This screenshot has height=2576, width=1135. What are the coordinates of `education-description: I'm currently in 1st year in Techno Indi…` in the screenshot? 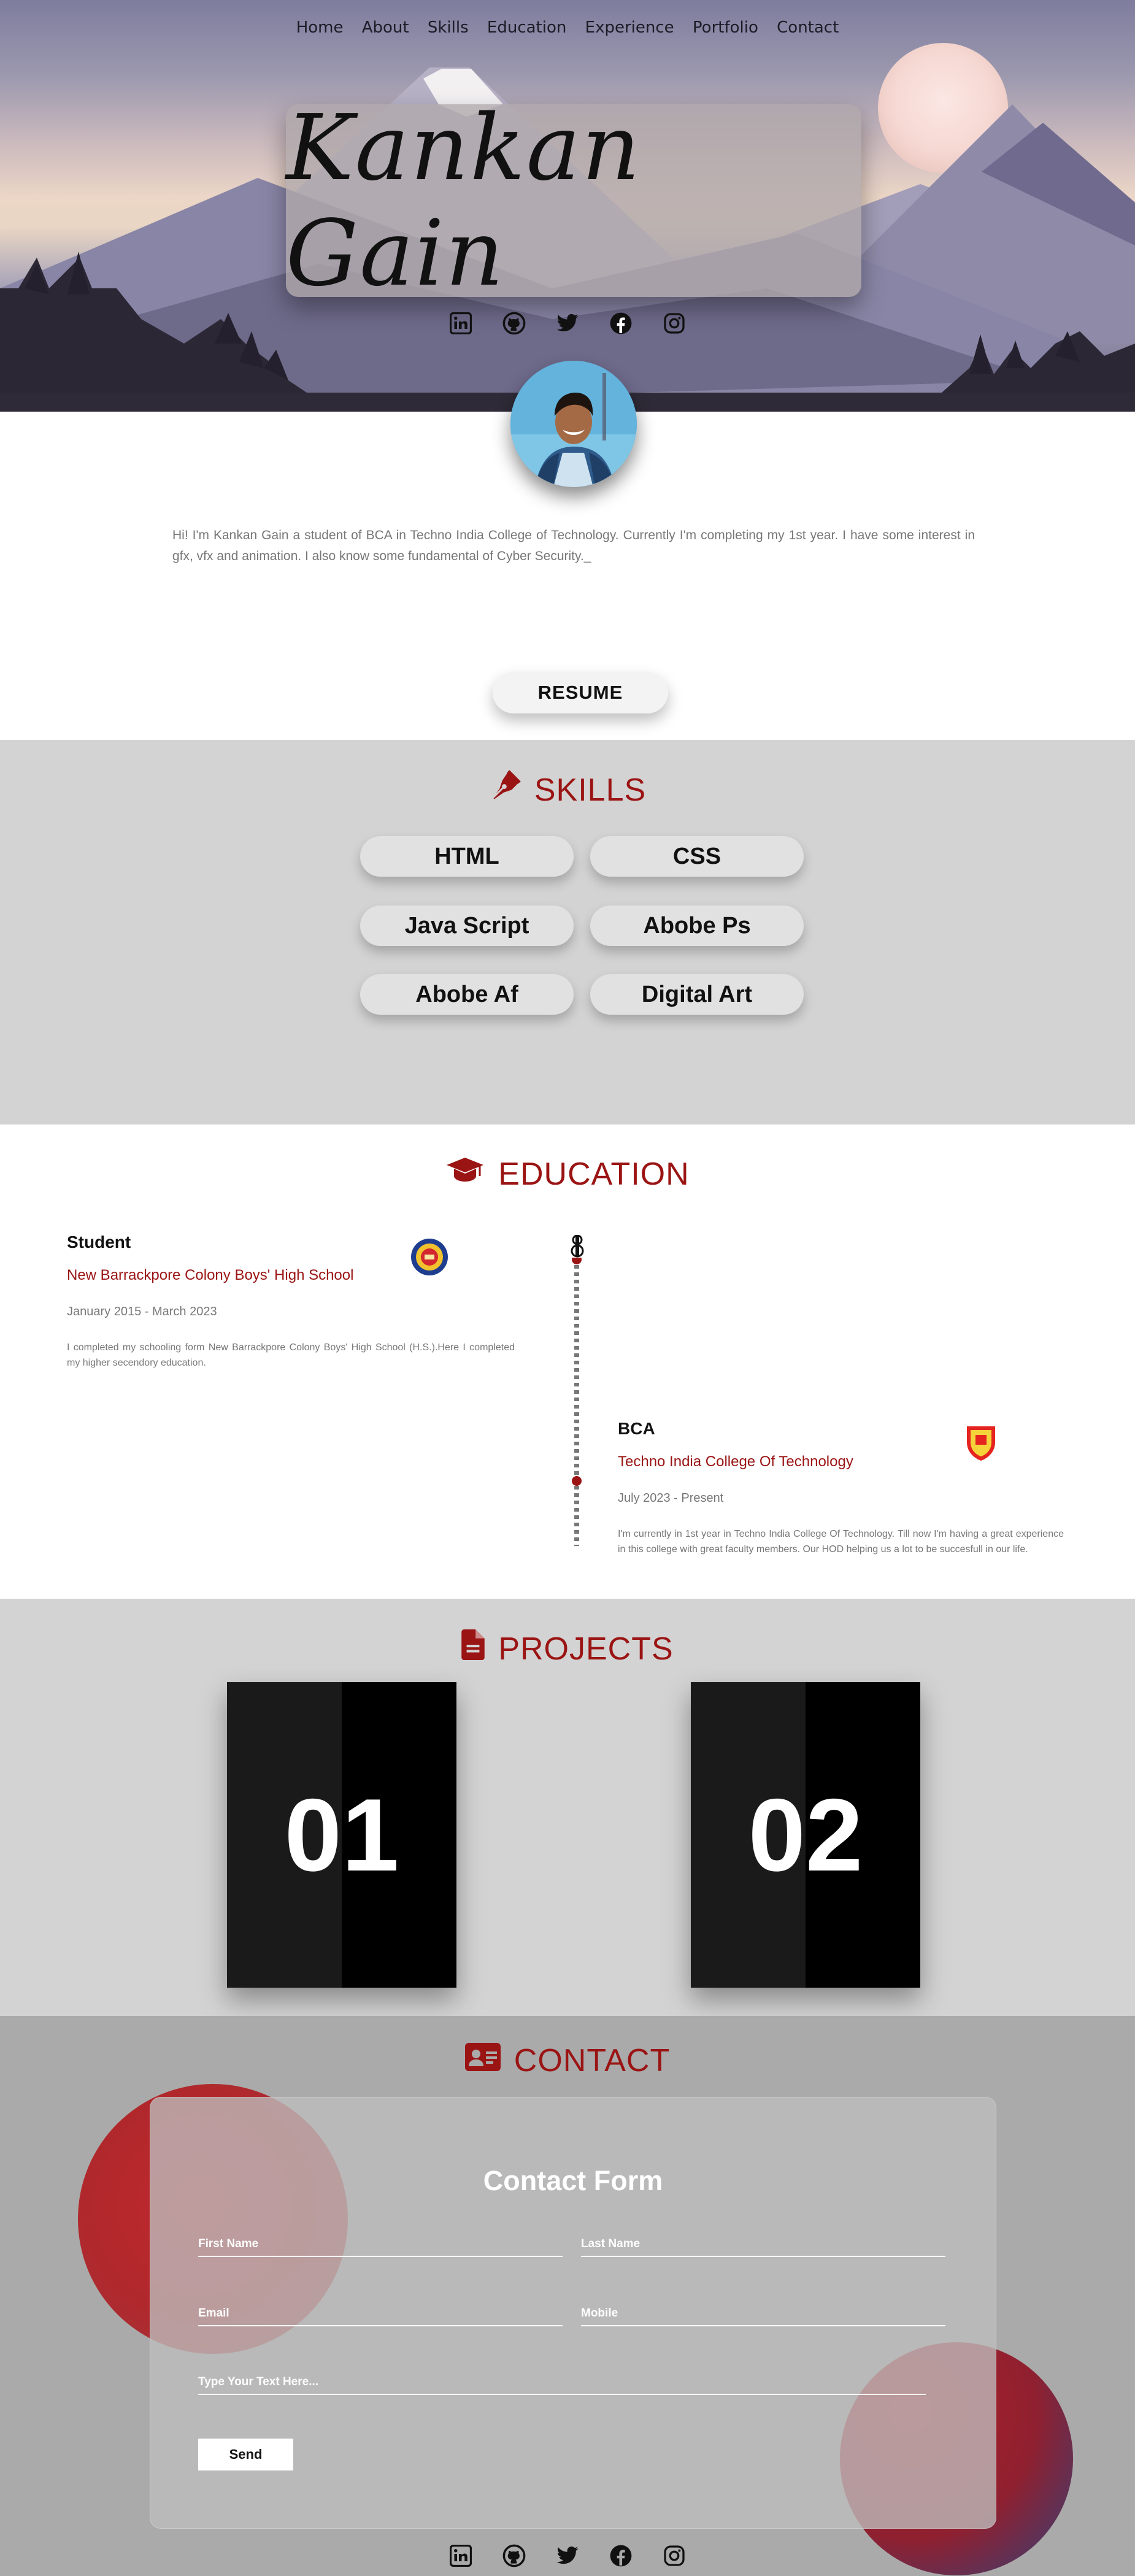 It's located at (841, 1542).